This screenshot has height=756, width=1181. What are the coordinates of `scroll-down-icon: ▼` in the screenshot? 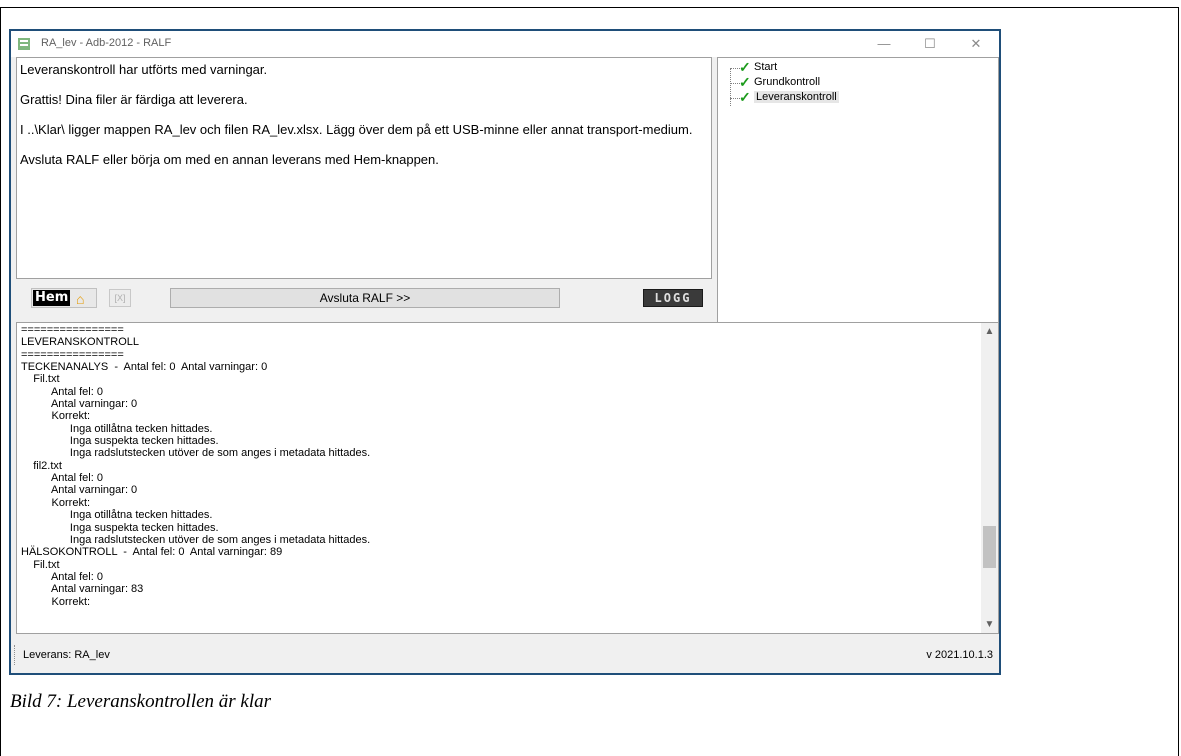 It's located at (989, 624).